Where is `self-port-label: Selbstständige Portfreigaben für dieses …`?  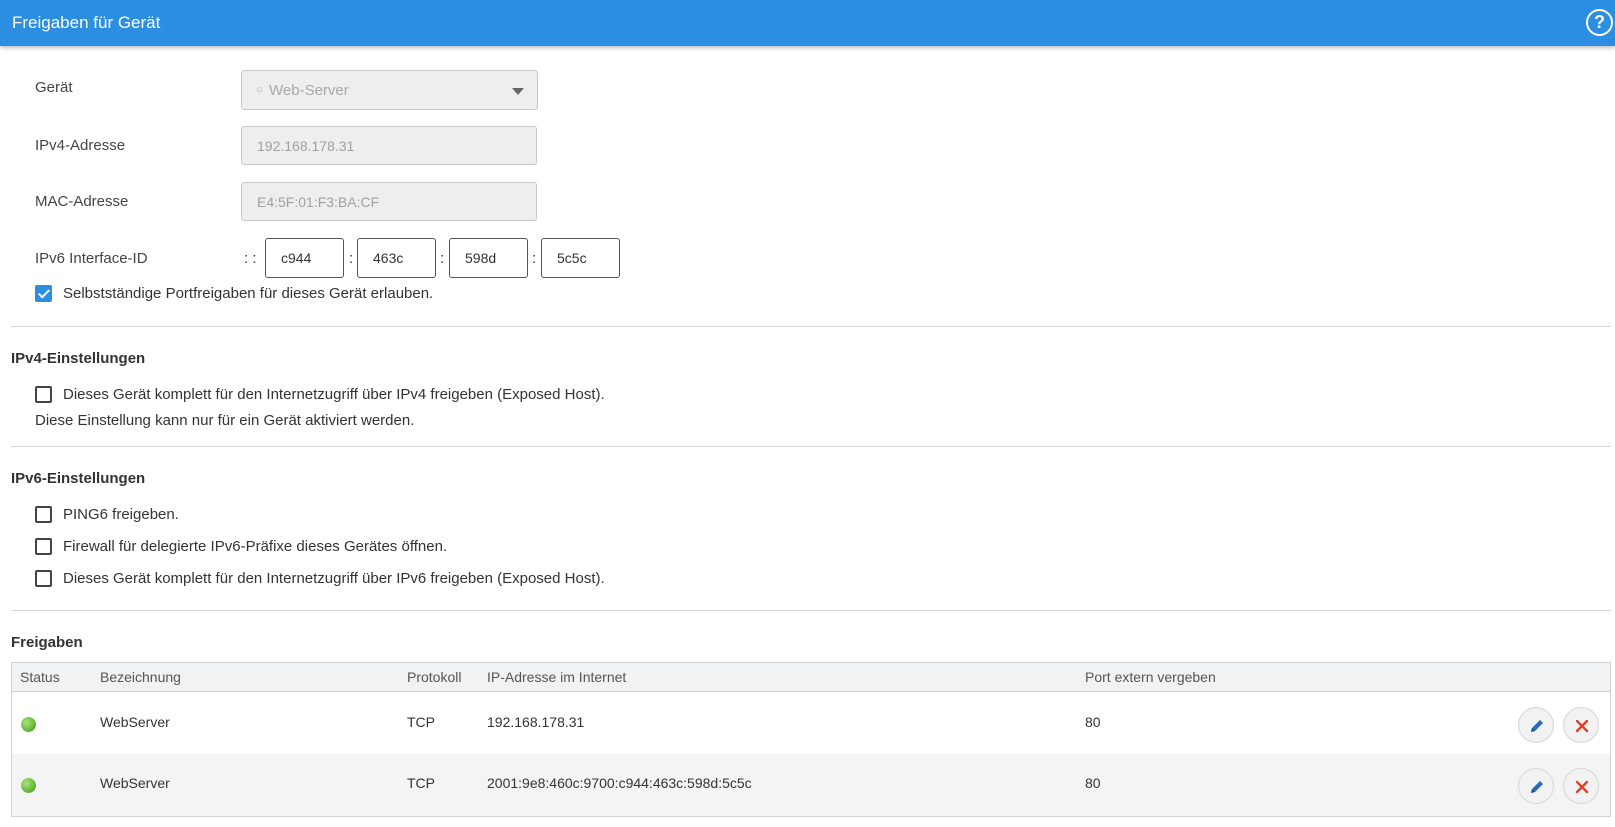
self-port-label: Selbstständige Portfreigaben für dieses … is located at coordinates (248, 293).